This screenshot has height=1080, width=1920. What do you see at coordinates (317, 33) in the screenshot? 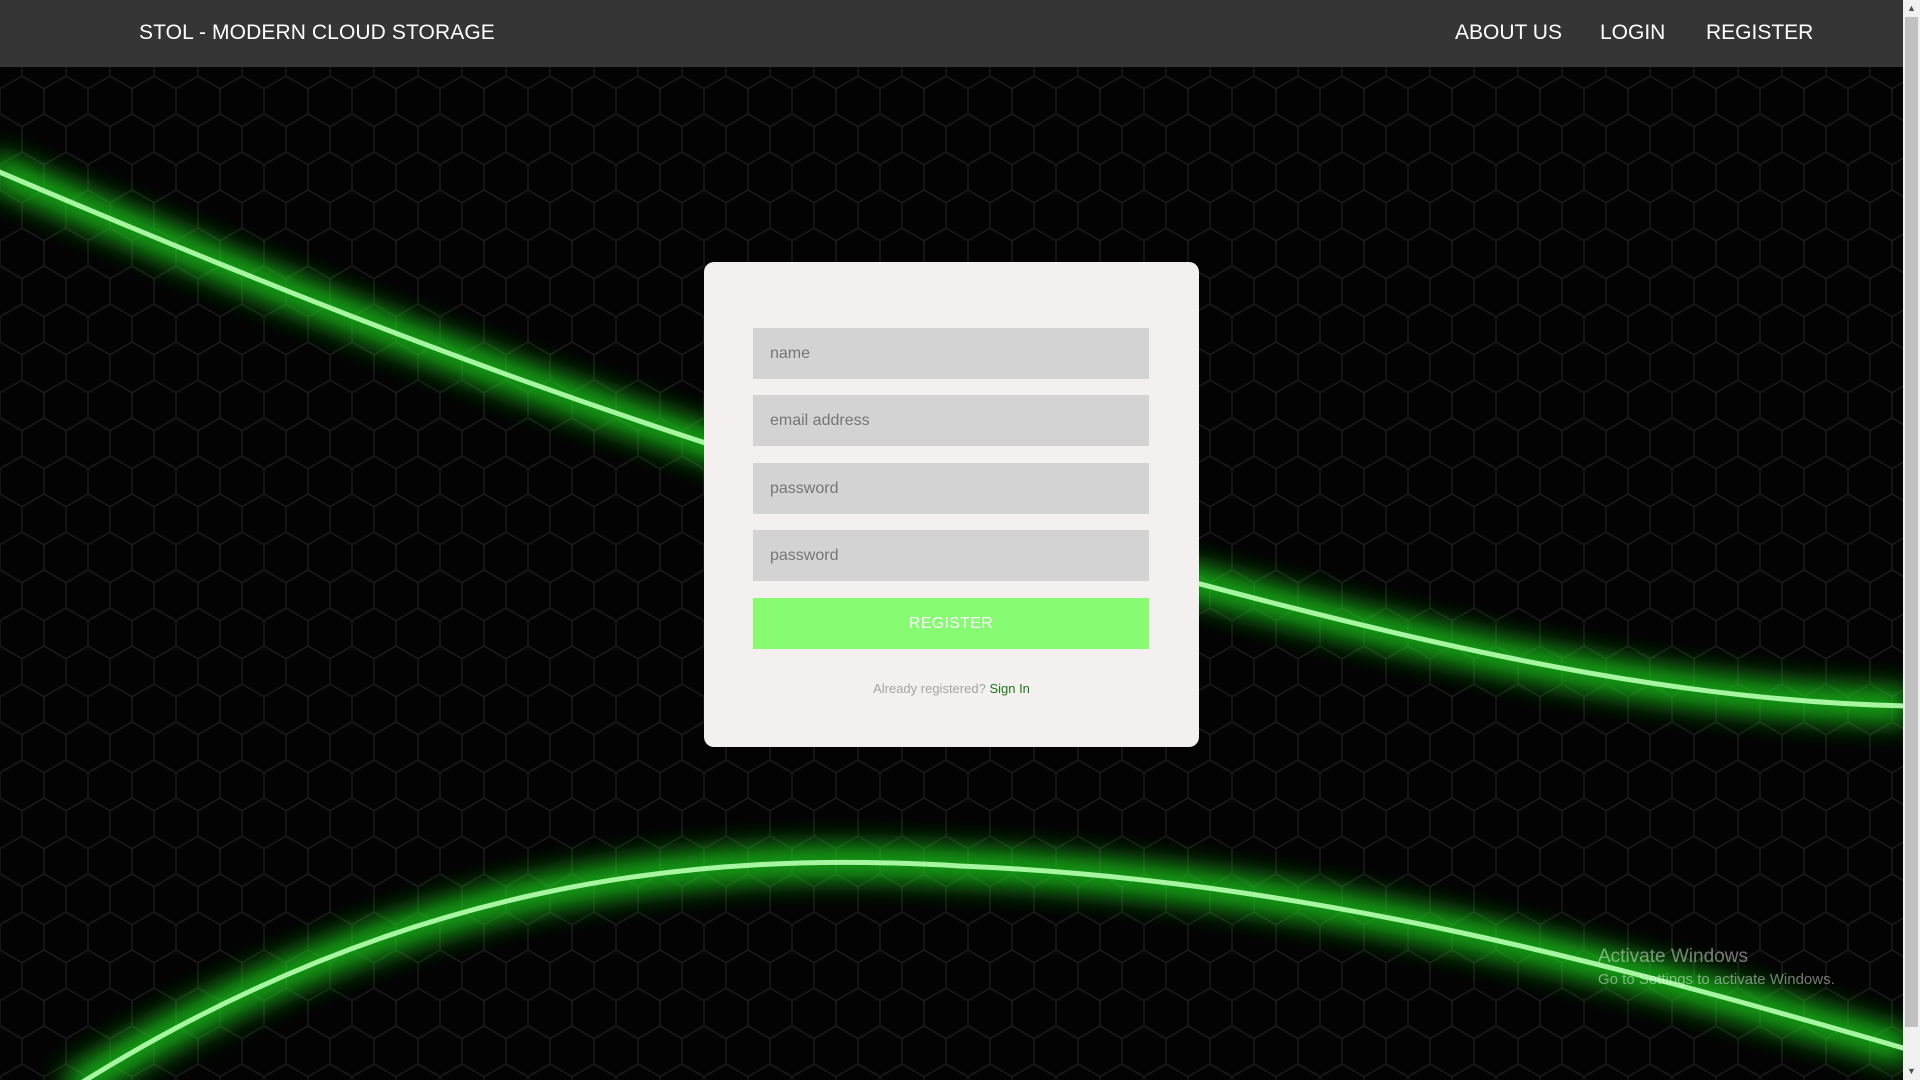
I see `brand-link: STOL - MODERN CLOUD STORAGE` at bounding box center [317, 33].